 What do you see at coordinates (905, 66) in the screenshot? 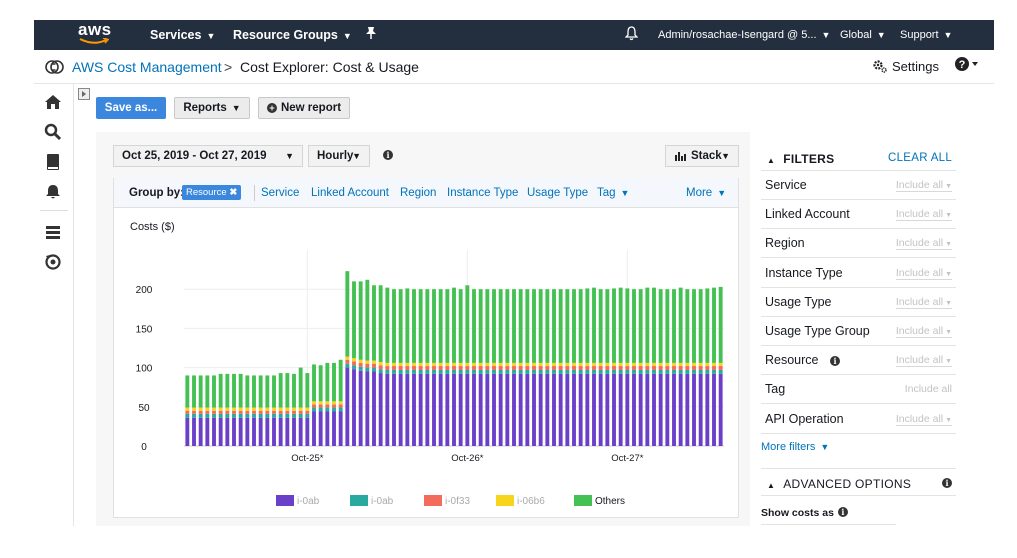
I see `settings-button: Settings` at bounding box center [905, 66].